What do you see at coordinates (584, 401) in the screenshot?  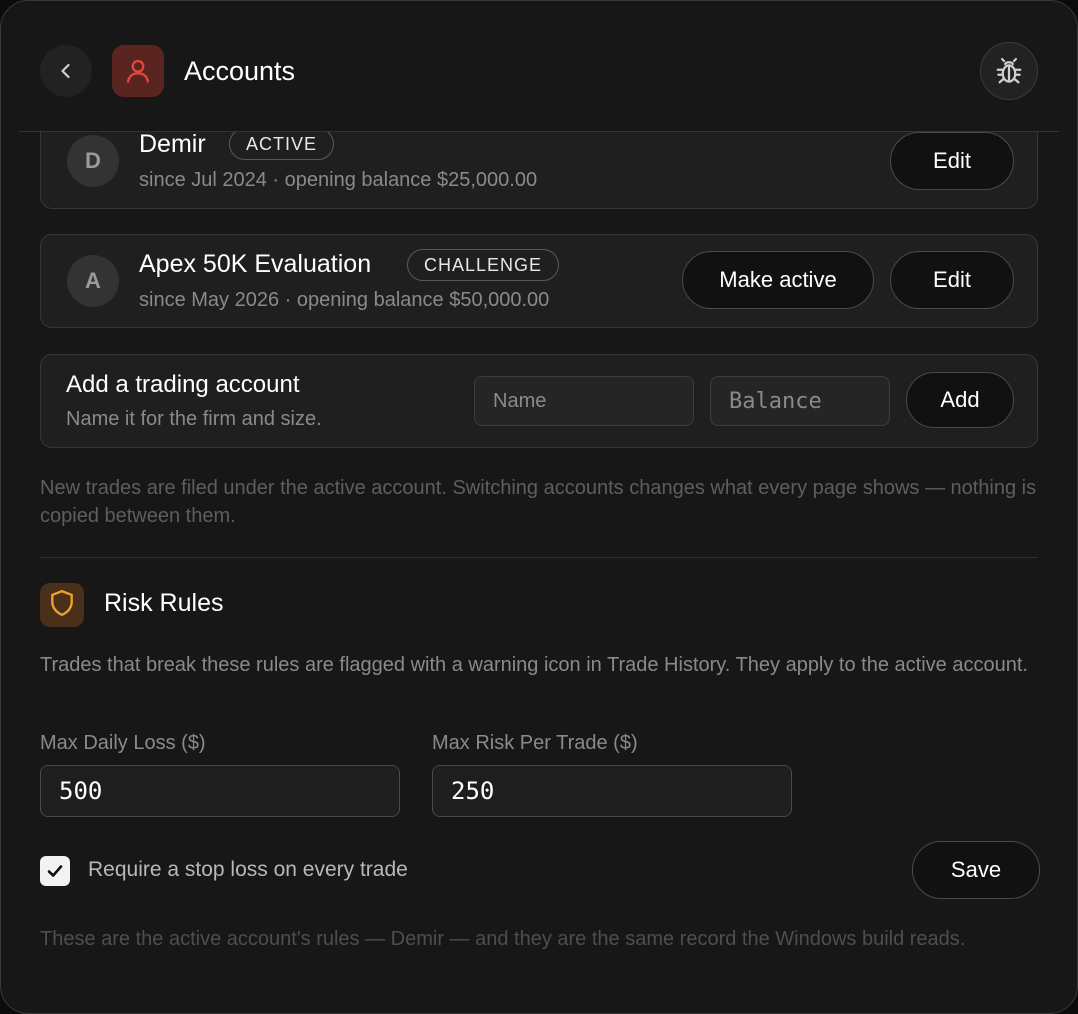 I see `account-name-input` at bounding box center [584, 401].